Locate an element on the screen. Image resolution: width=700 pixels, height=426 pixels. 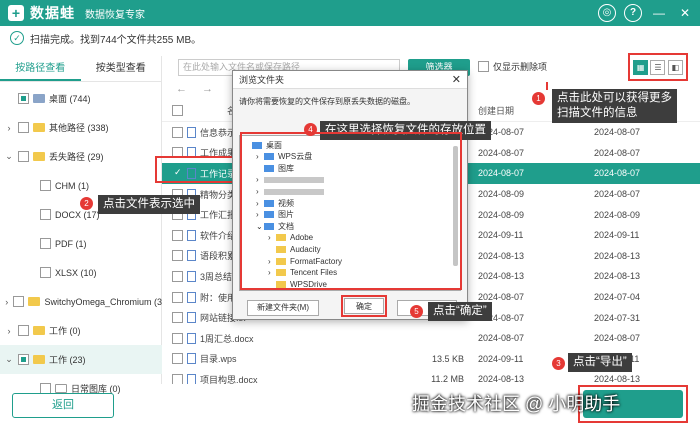
badge-5: 5 is located at coordinates (416, 311).